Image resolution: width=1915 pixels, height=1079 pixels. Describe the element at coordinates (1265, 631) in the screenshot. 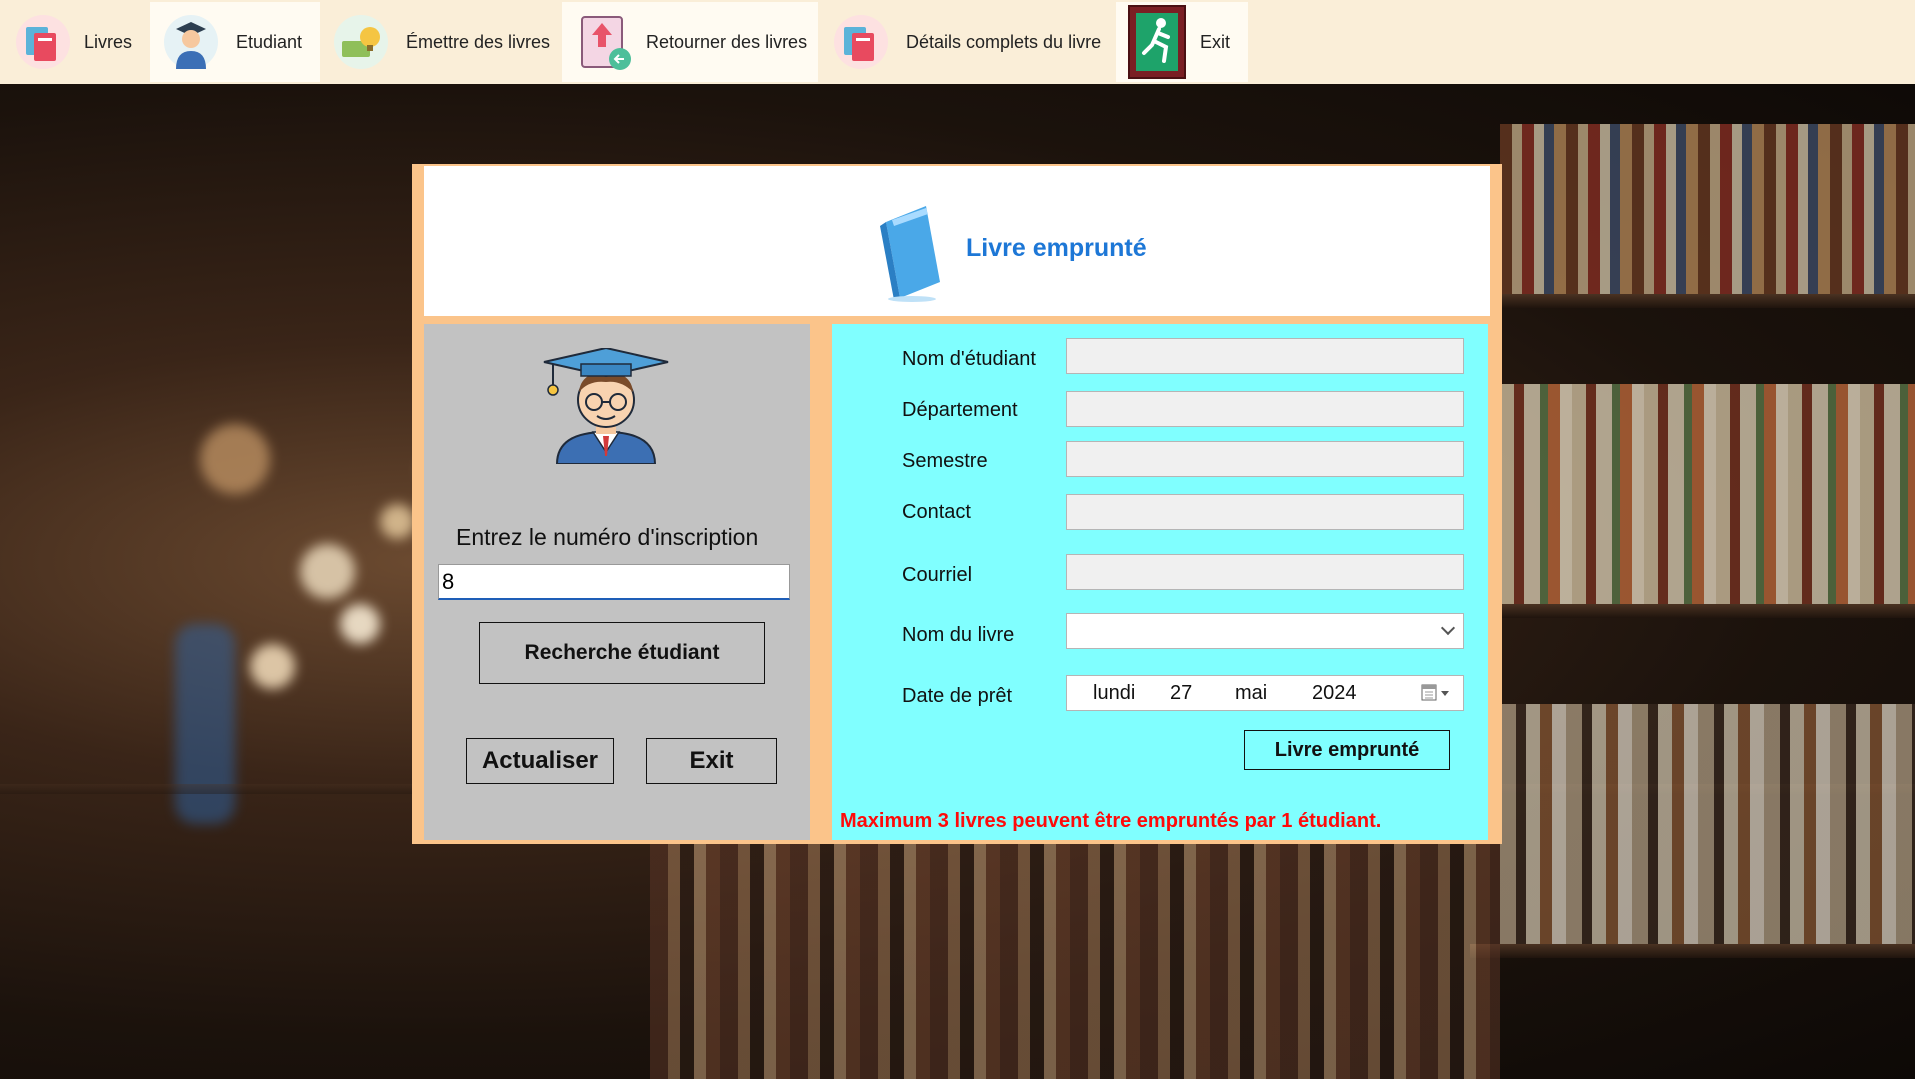

I see `book-name-select` at that location.